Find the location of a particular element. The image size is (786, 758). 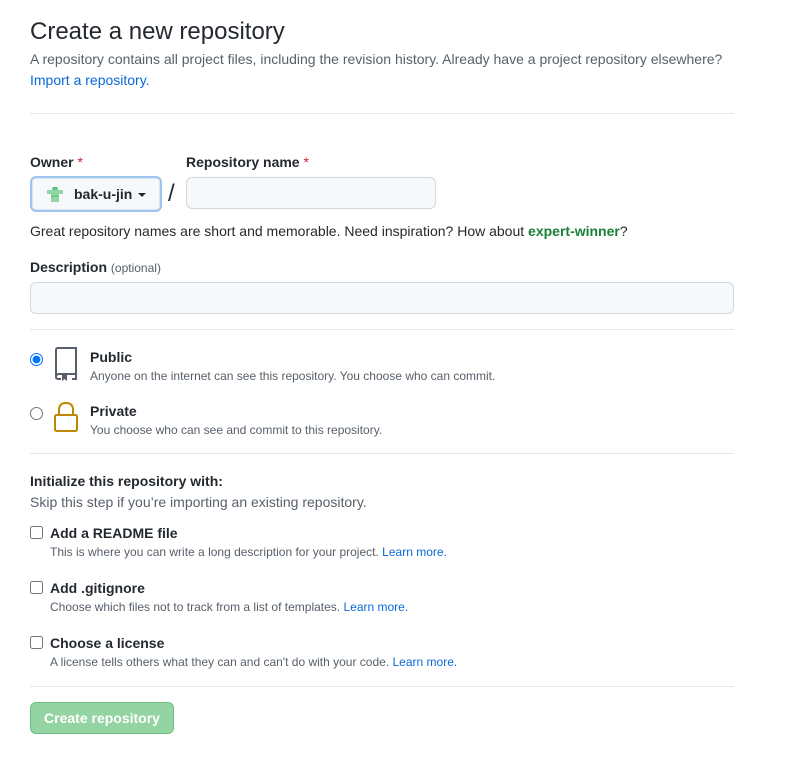

description-label: Description (optional) is located at coordinates (95, 267).